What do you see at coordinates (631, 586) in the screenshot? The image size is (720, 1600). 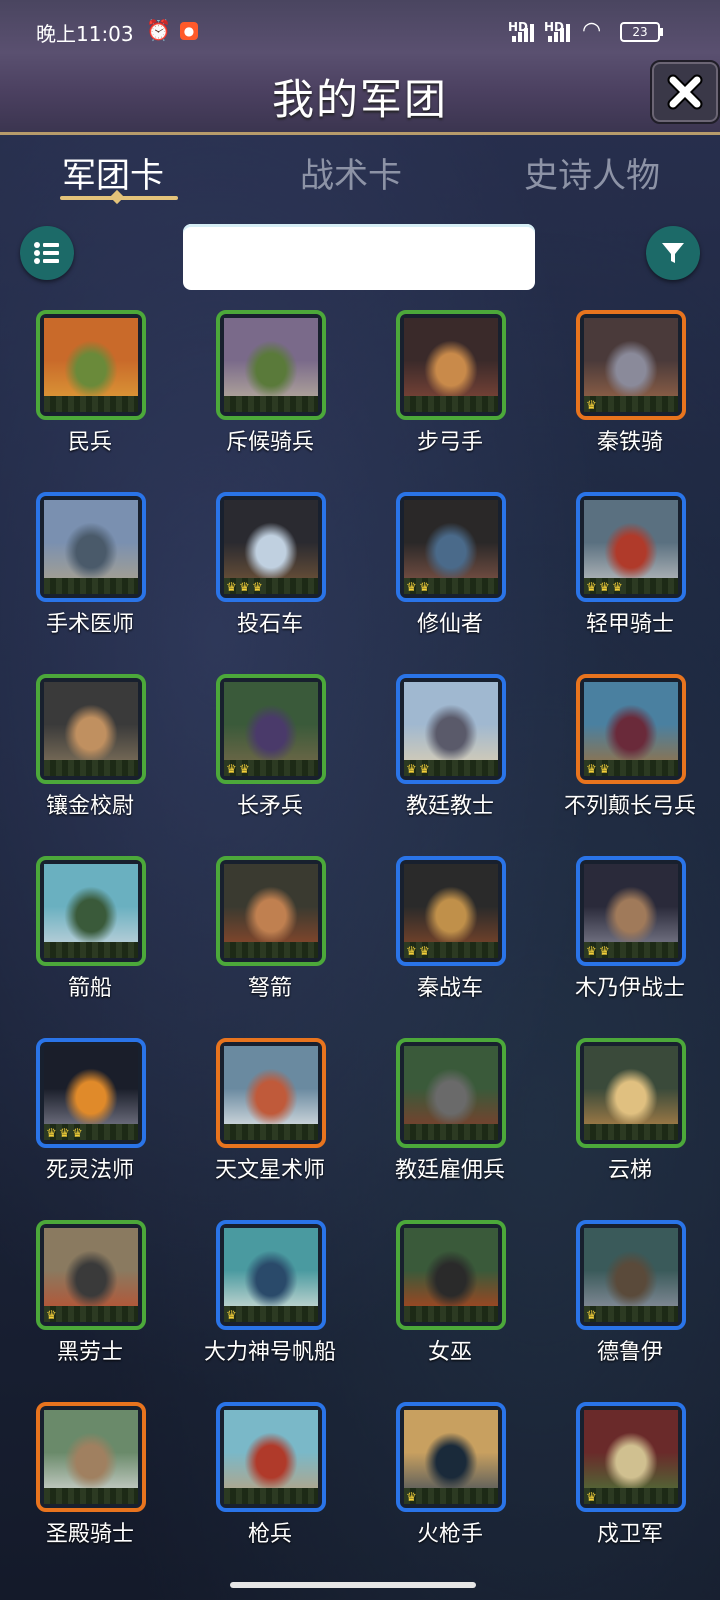 I see `crown-rating: ♛ ♛ ♛` at bounding box center [631, 586].